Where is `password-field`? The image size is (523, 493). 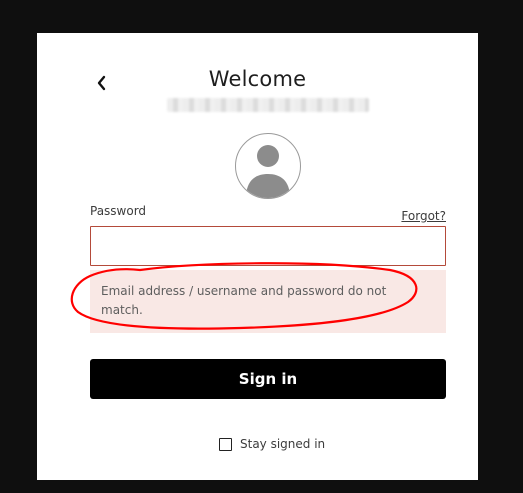
password-field is located at coordinates (268, 246).